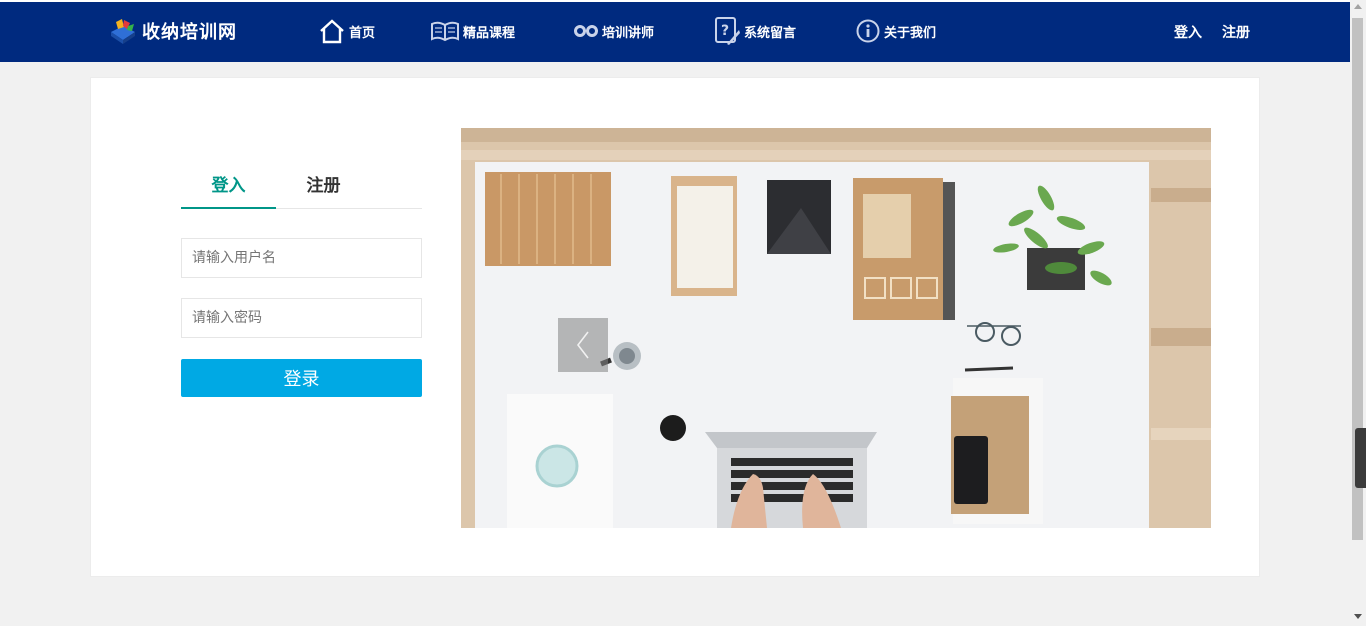 The height and width of the screenshot is (626, 1366). I want to click on home-icon, so click(332, 31).